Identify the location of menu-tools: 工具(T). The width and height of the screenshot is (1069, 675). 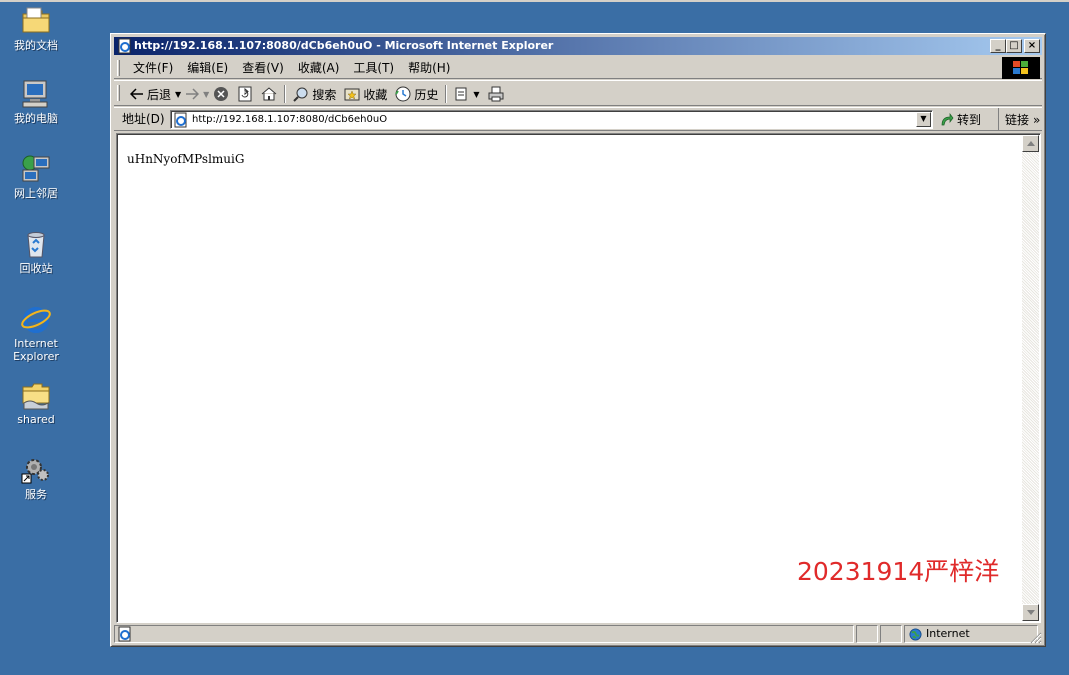
(373, 68).